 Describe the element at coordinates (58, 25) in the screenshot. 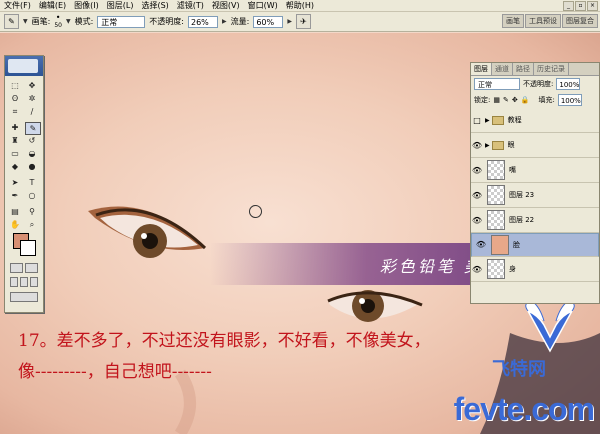

I see `brush-size: 50` at that location.